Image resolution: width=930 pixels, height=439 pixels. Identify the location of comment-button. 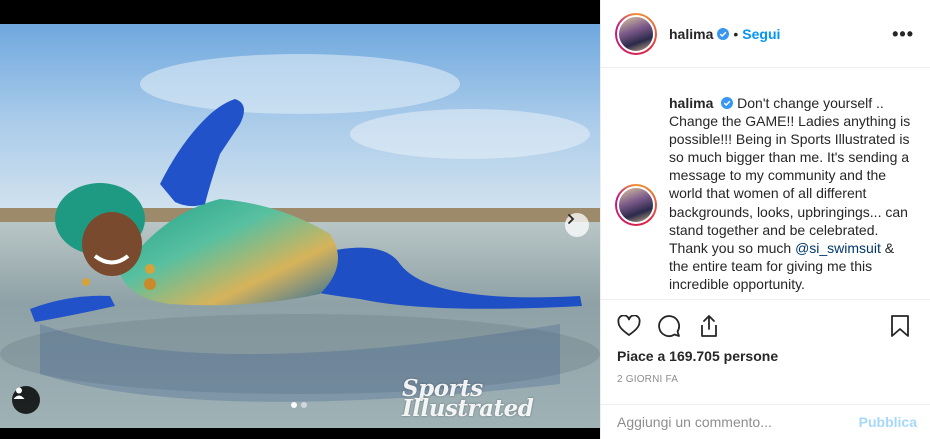
(669, 326).